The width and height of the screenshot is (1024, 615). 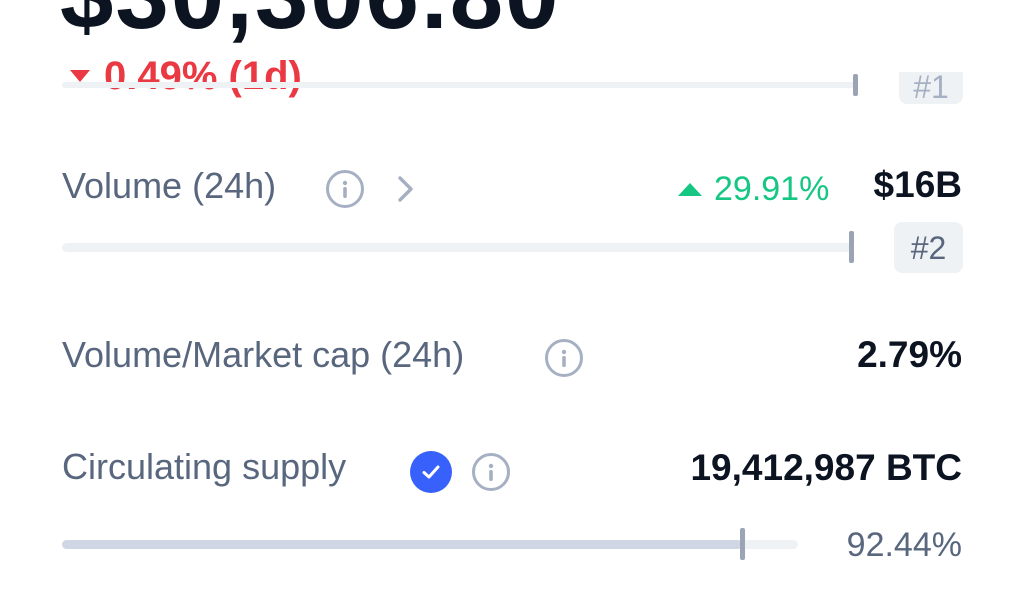 I want to click on price-change-text: 0.49% (1d), so click(x=203, y=76).